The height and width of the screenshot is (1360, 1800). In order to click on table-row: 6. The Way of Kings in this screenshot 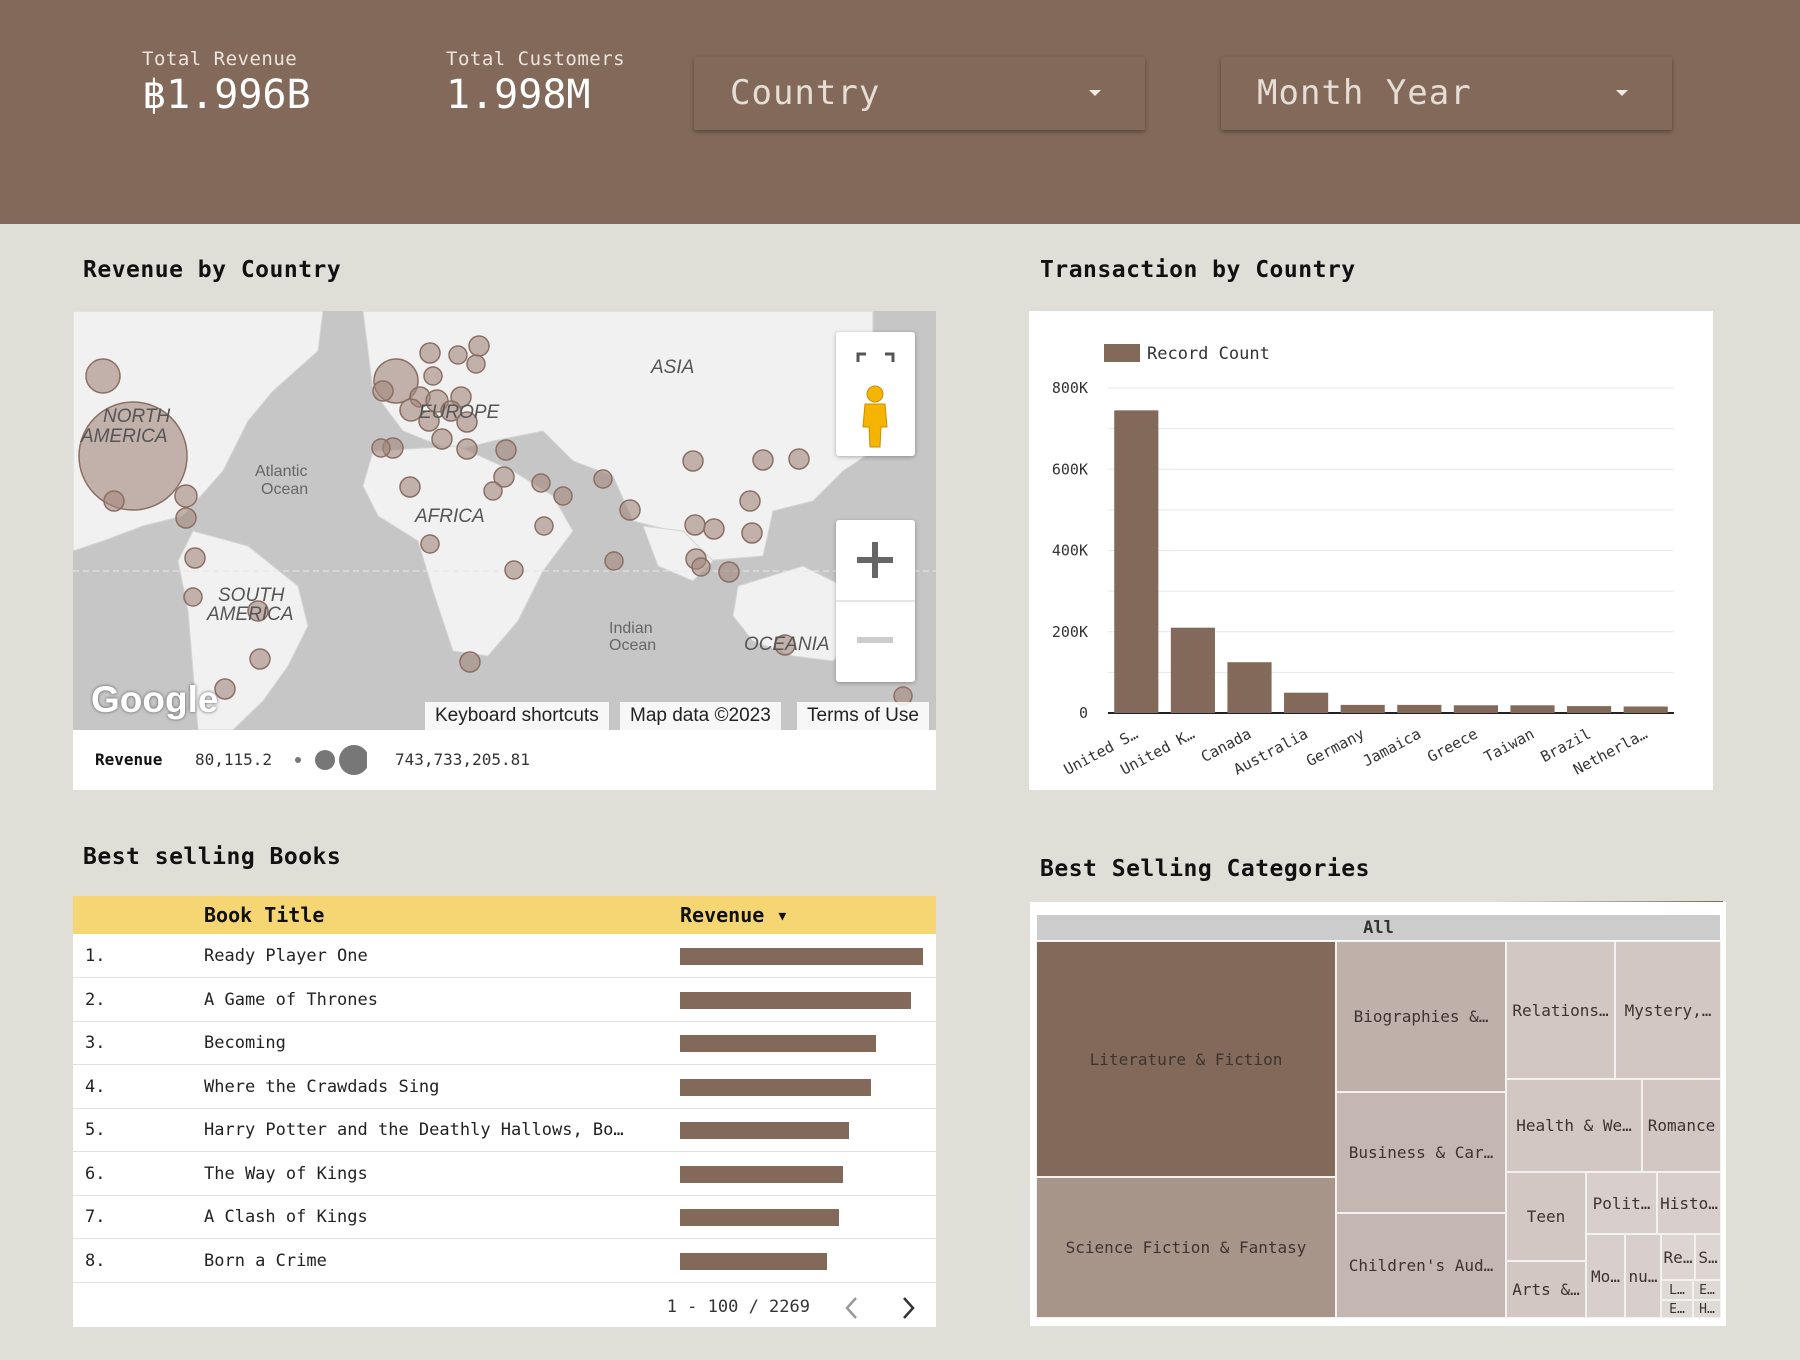, I will do `click(504, 1174)`.